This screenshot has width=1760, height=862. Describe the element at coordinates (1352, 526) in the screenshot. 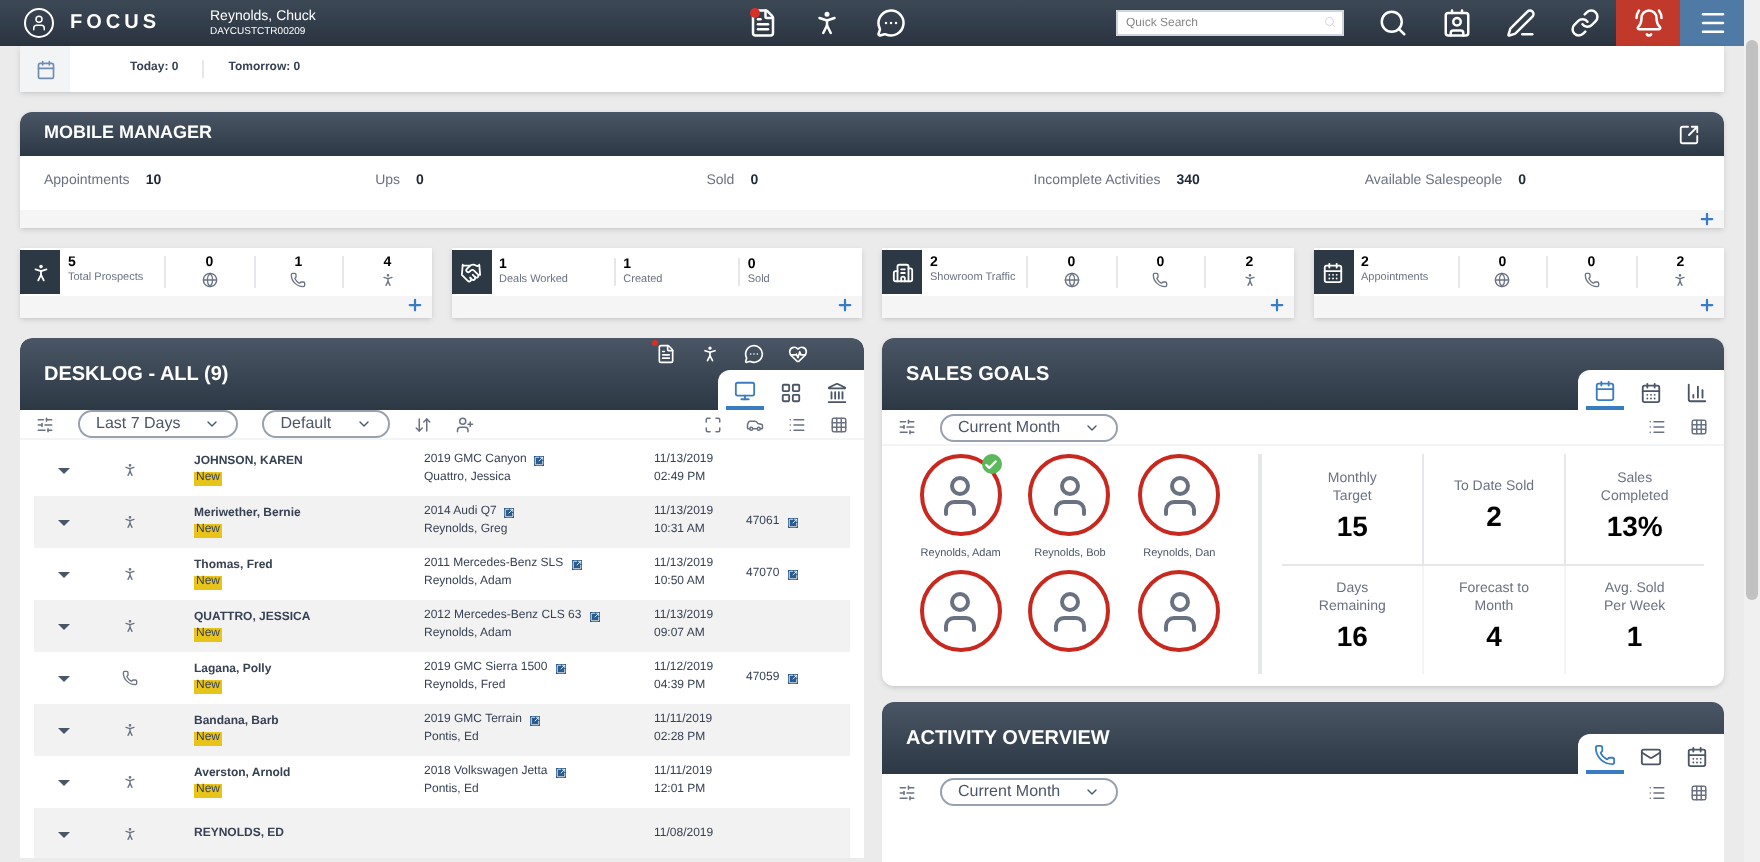

I see `metric-value: 15` at that location.